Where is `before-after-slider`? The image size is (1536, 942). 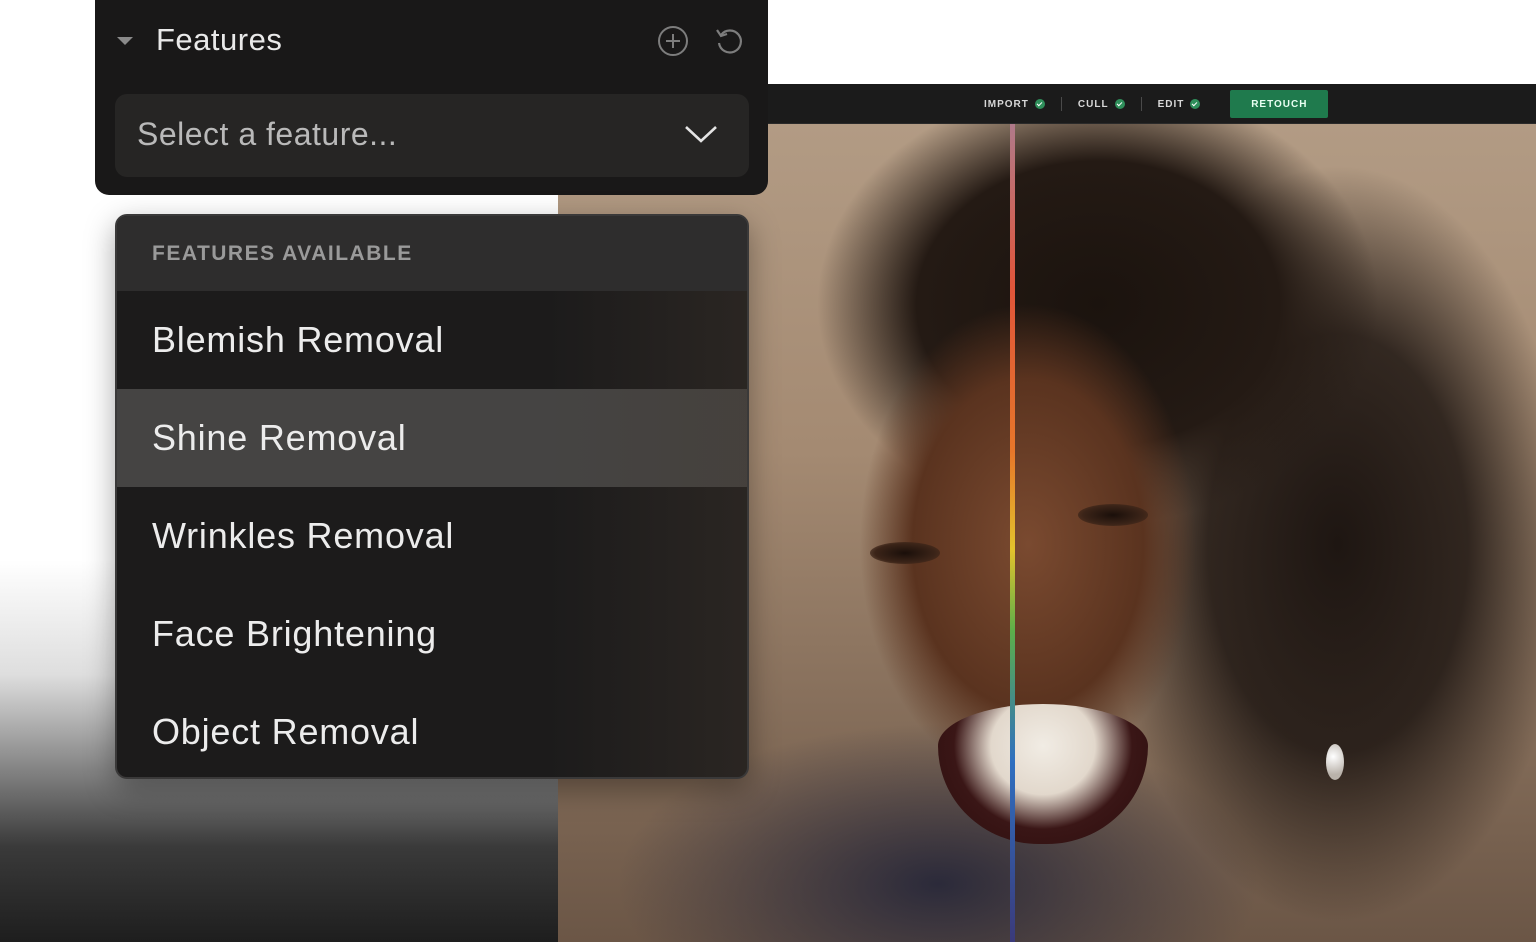
before-after-slider is located at coordinates (1012, 533).